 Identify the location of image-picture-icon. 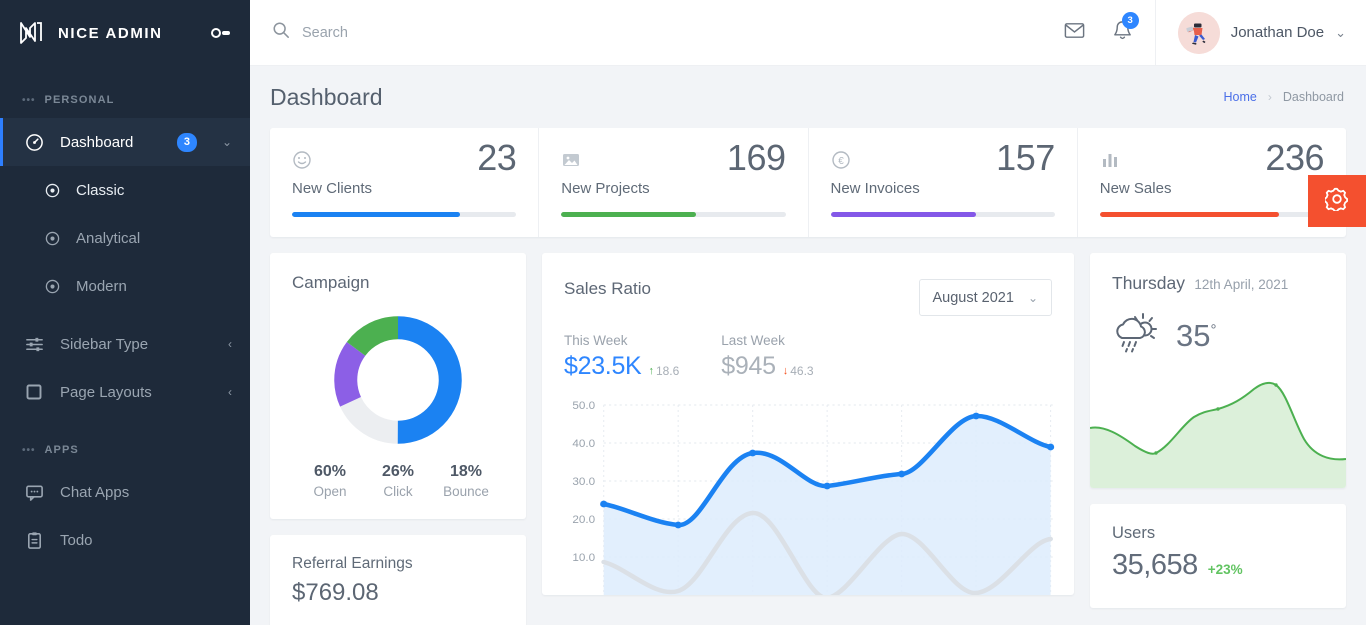
(571, 162).